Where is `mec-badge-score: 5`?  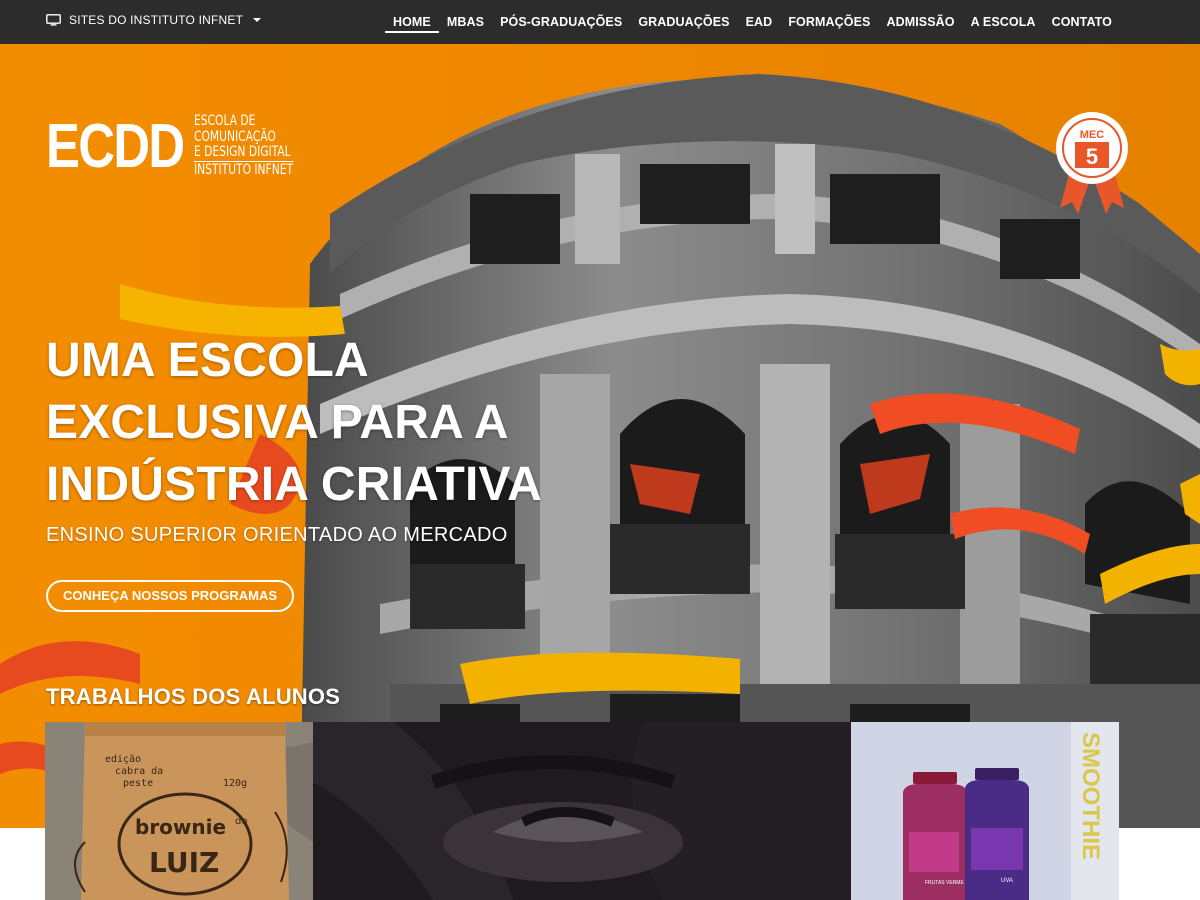 mec-badge-score: 5 is located at coordinates (1092, 156).